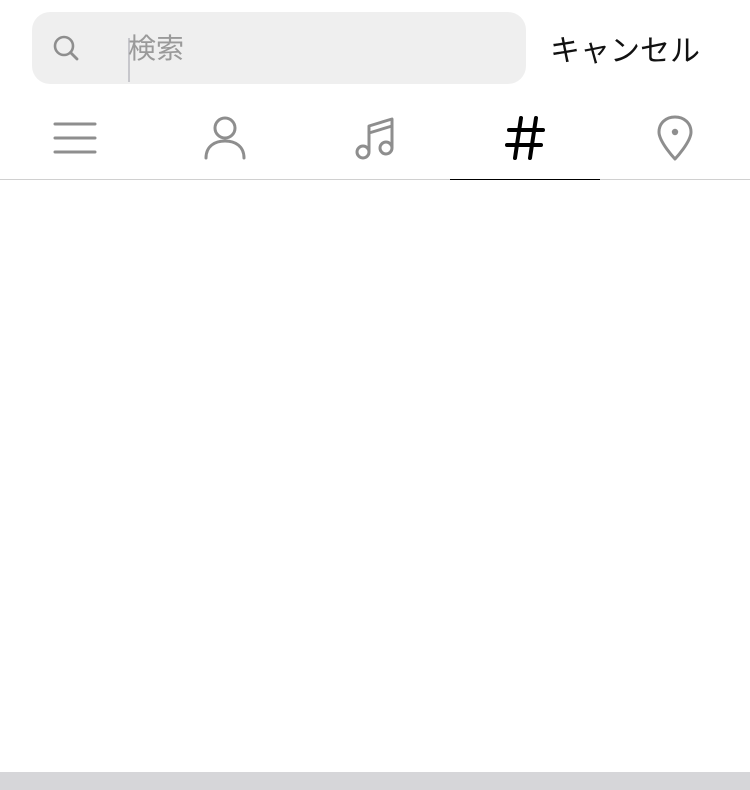 The height and width of the screenshot is (790, 750). I want to click on location-pin-icon, so click(675, 138).